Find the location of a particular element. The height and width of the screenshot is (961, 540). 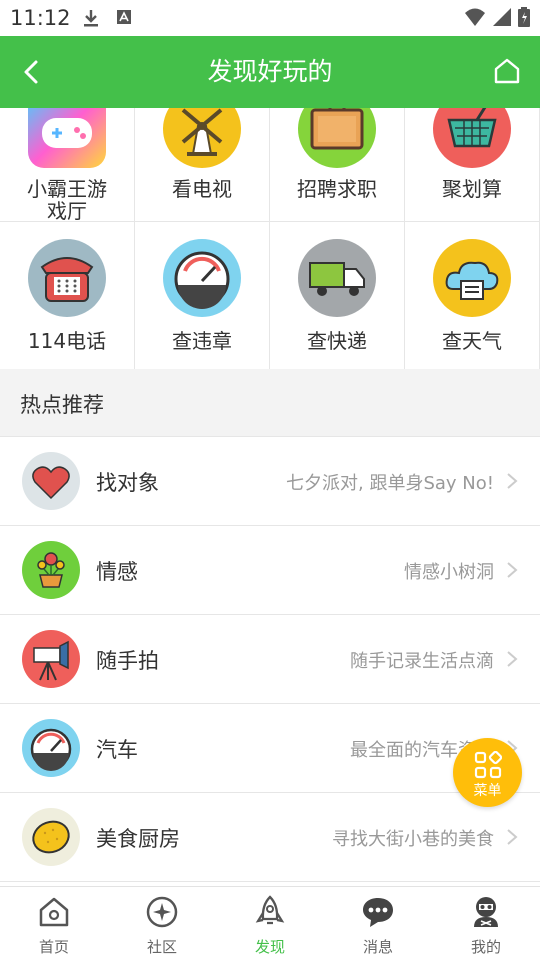

grid-item-tv: 看电视 is located at coordinates (202, 164).